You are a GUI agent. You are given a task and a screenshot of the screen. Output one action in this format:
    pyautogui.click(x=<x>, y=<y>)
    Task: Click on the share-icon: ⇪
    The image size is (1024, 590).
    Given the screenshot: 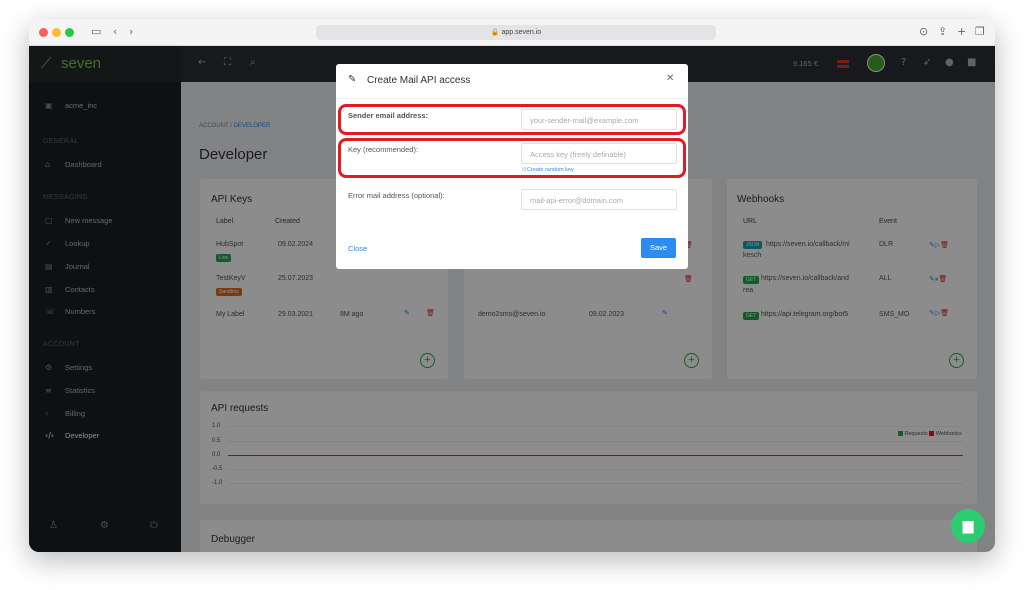 What is the action you would take?
    pyautogui.click(x=942, y=31)
    